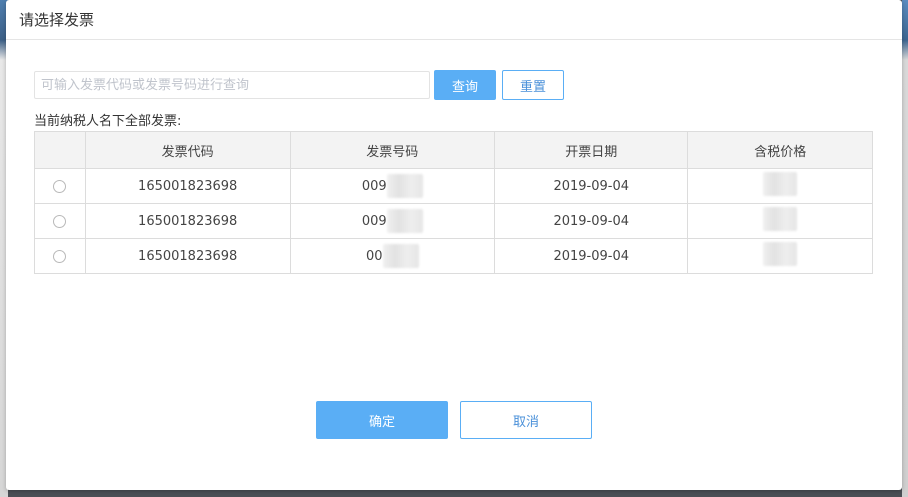  Describe the element at coordinates (57, 20) in the screenshot. I see `dialog-title: 请选择发票` at that location.